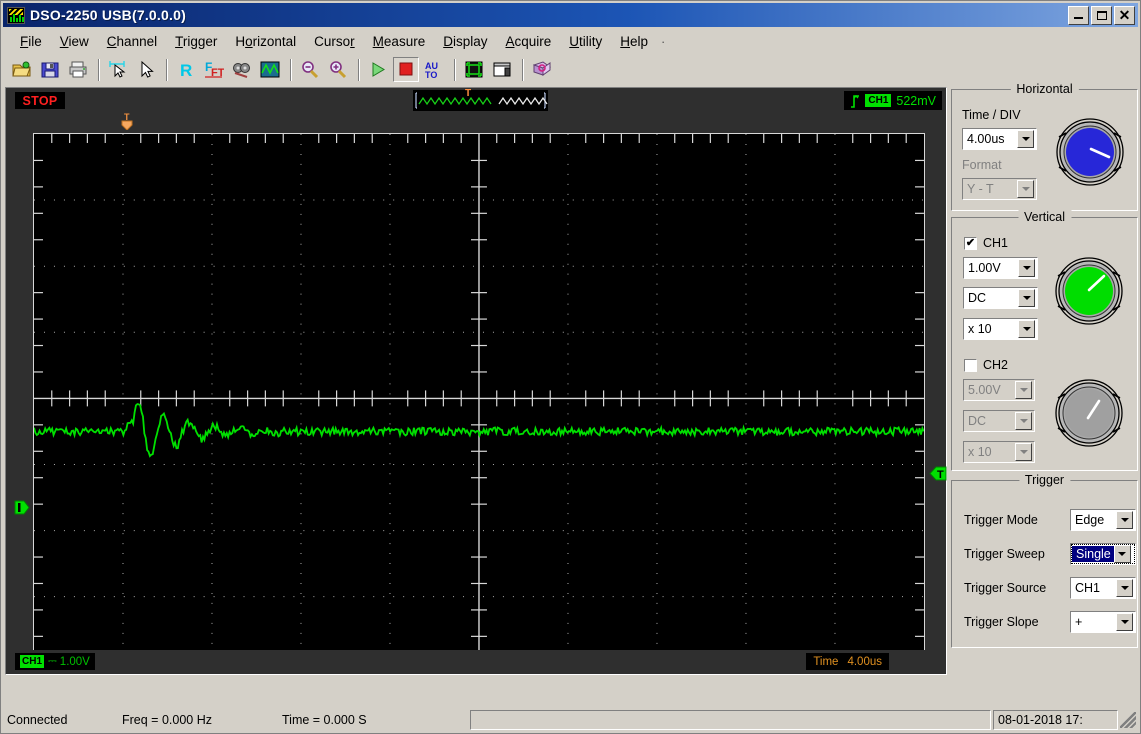  Describe the element at coordinates (1055, 720) in the screenshot. I see `datetime-readout: 08-01-2018 17:` at that location.